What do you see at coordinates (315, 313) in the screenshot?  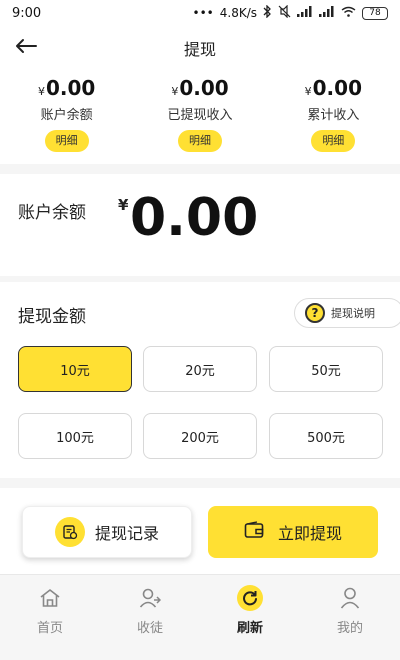 I see `question-icon: ?` at bounding box center [315, 313].